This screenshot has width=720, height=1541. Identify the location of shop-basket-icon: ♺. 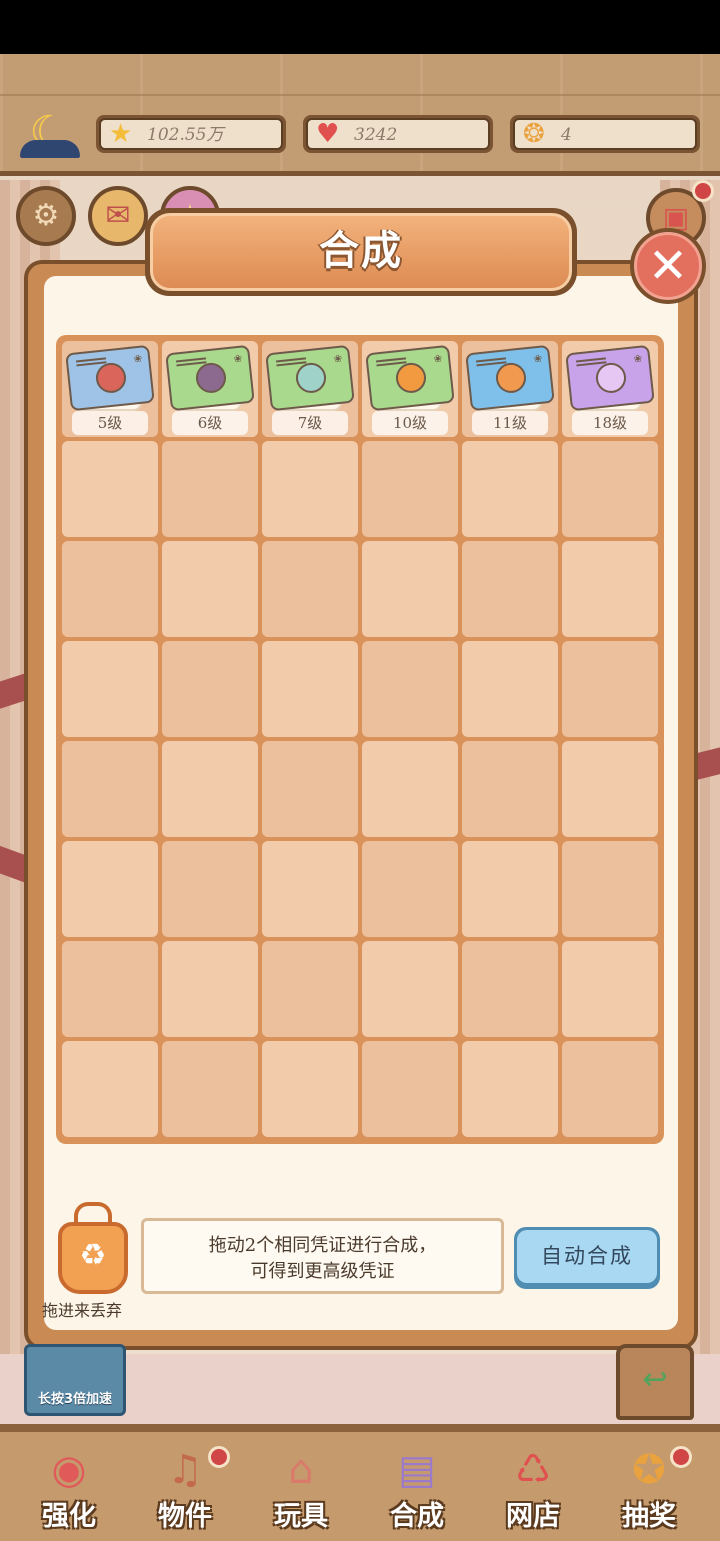
(533, 1470).